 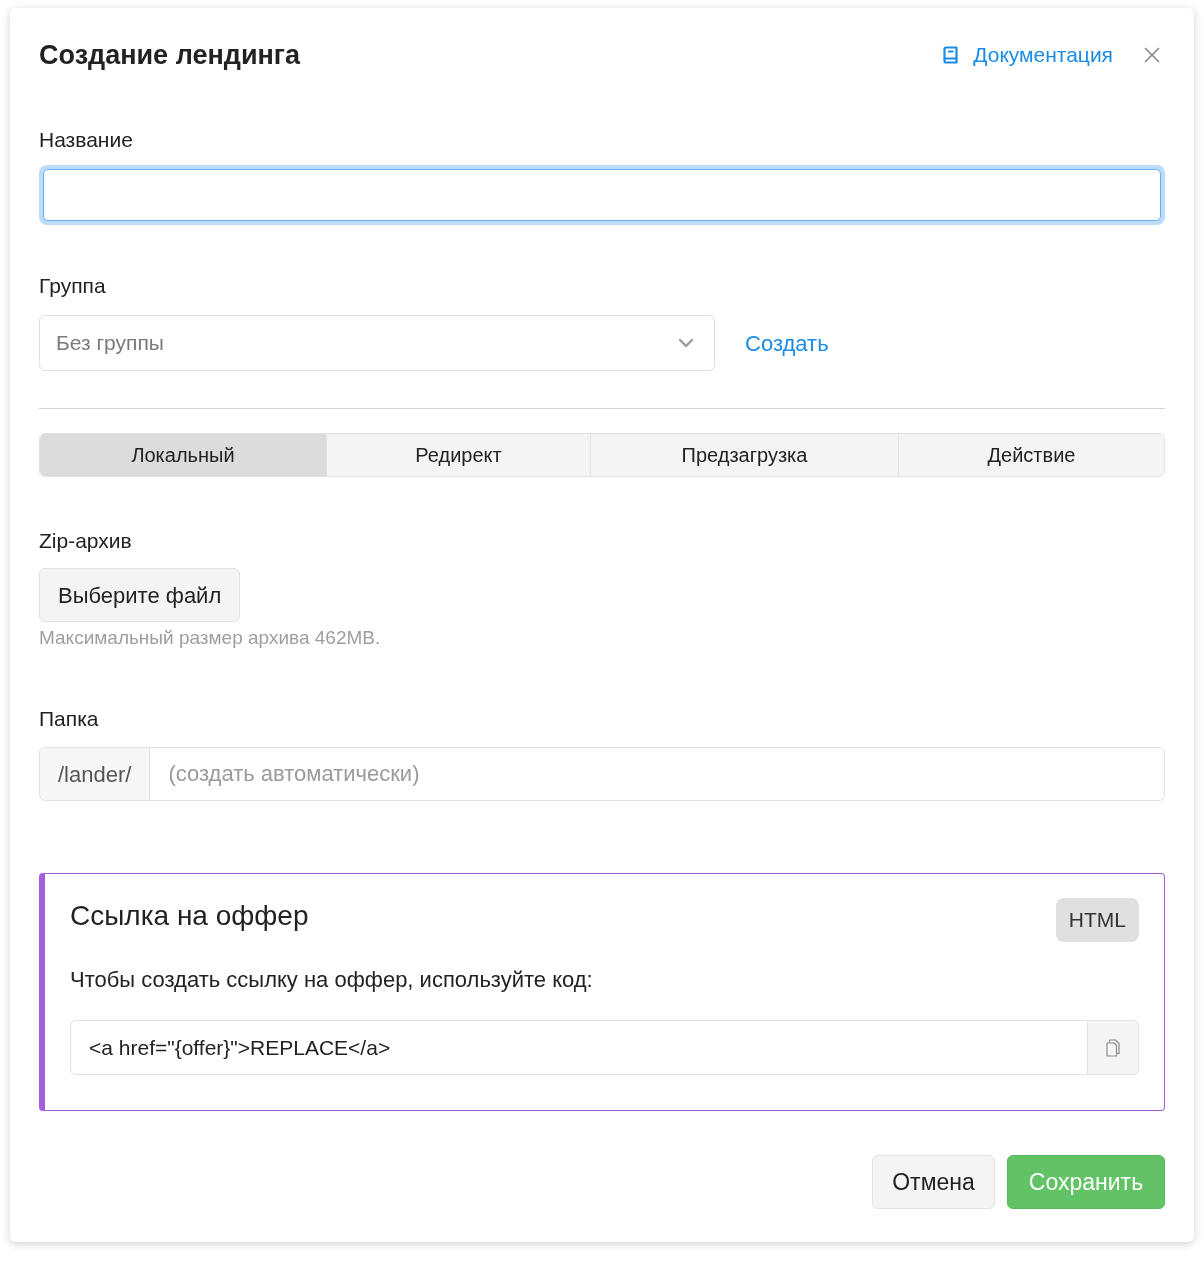 What do you see at coordinates (85, 541) in the screenshot?
I see `field-label: Zip-архив` at bounding box center [85, 541].